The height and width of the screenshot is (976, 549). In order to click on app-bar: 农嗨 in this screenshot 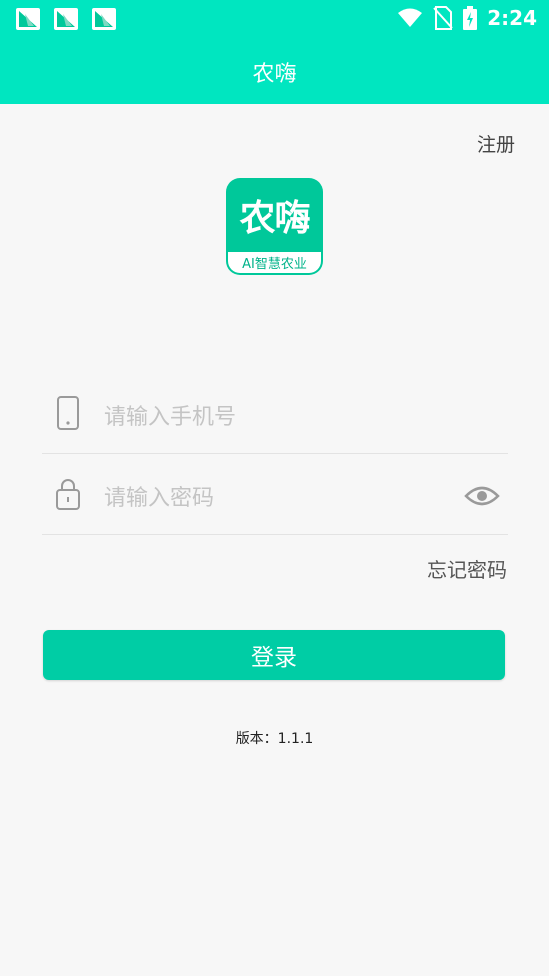, I will do `click(274, 72)`.